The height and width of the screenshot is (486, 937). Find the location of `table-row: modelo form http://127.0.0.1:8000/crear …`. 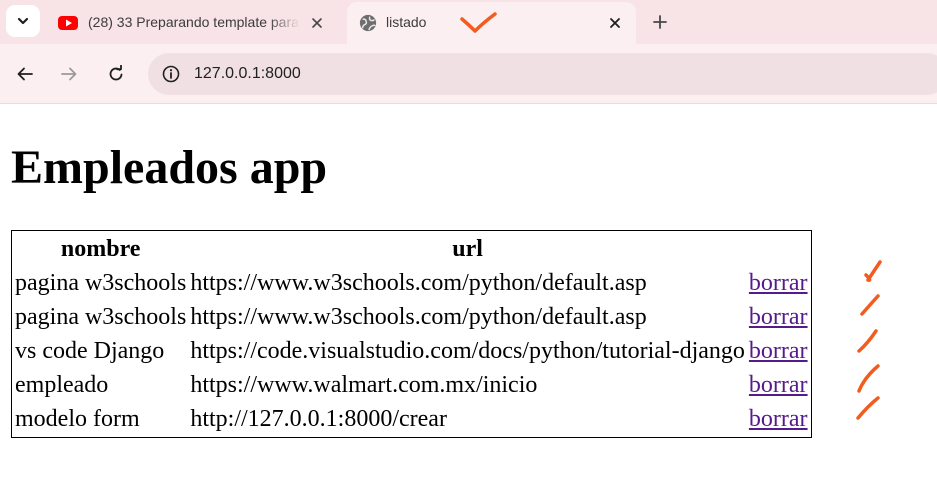

table-row: modelo form http://127.0.0.1:8000/crear … is located at coordinates (411, 419).